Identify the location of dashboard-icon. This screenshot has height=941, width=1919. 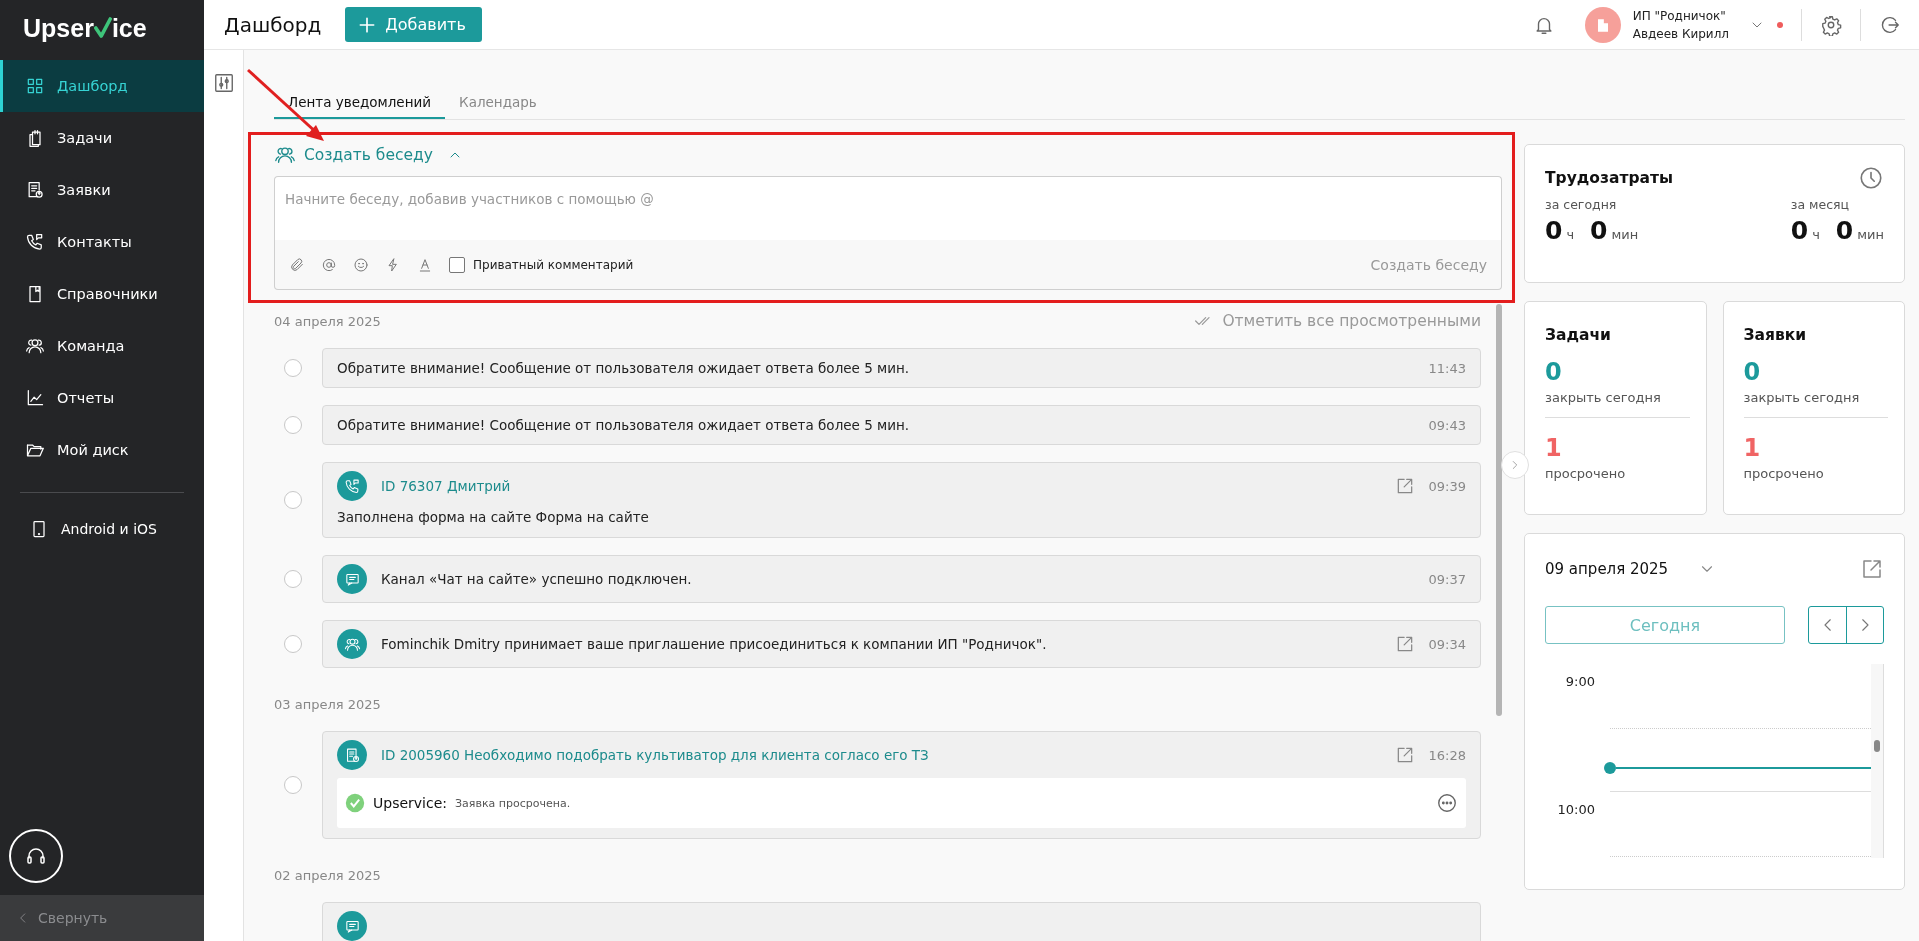
(35, 86).